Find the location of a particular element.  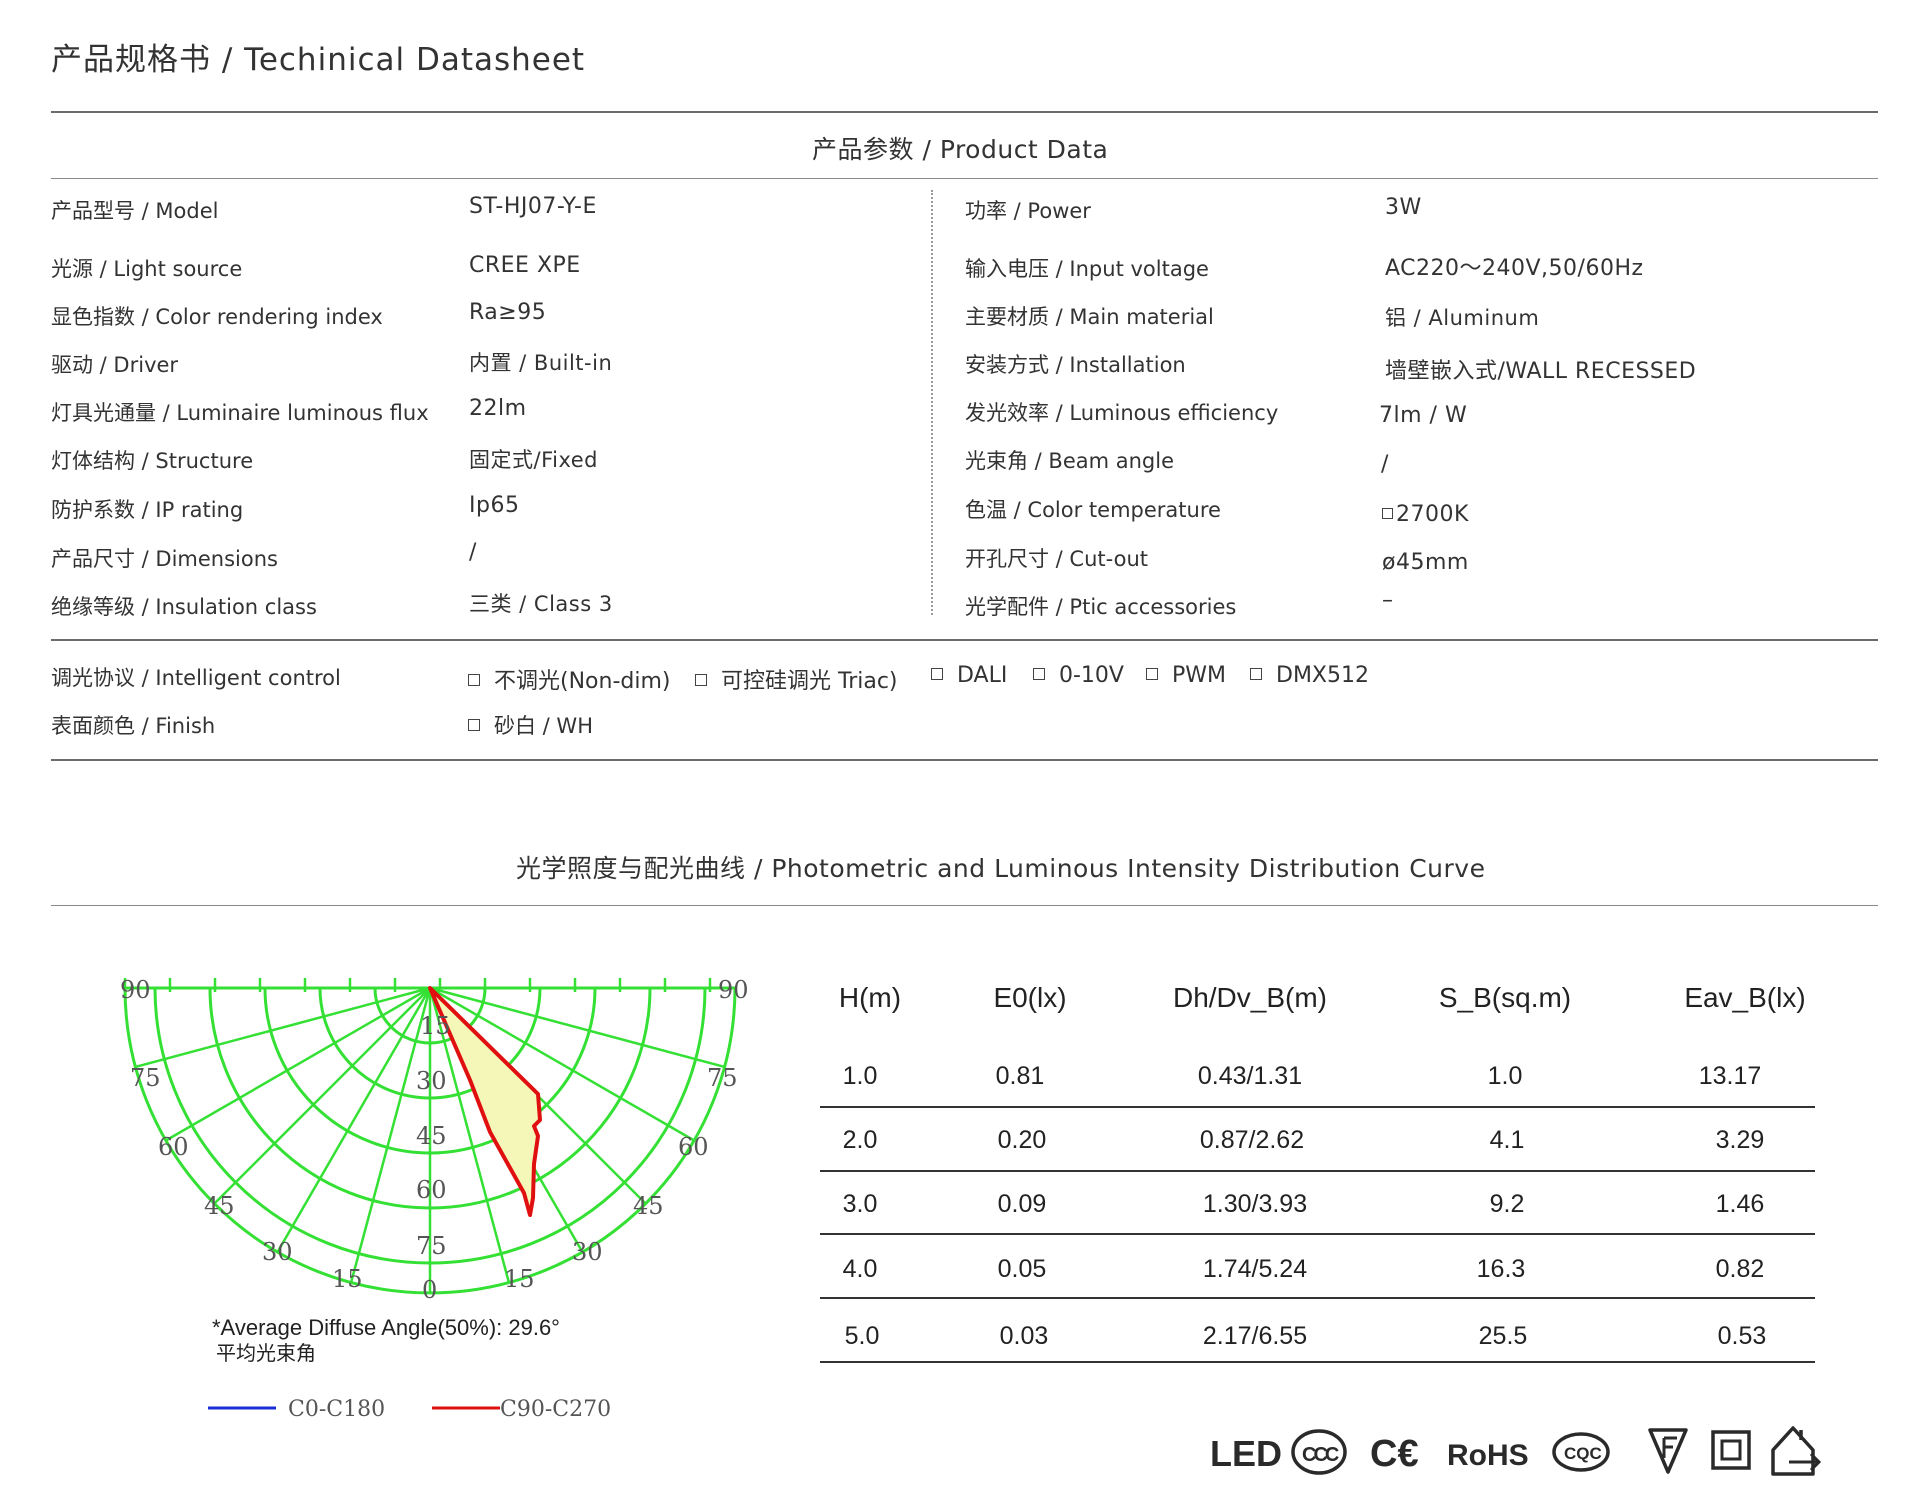

legend-c0-label: C0-C180 is located at coordinates (336, 1408).